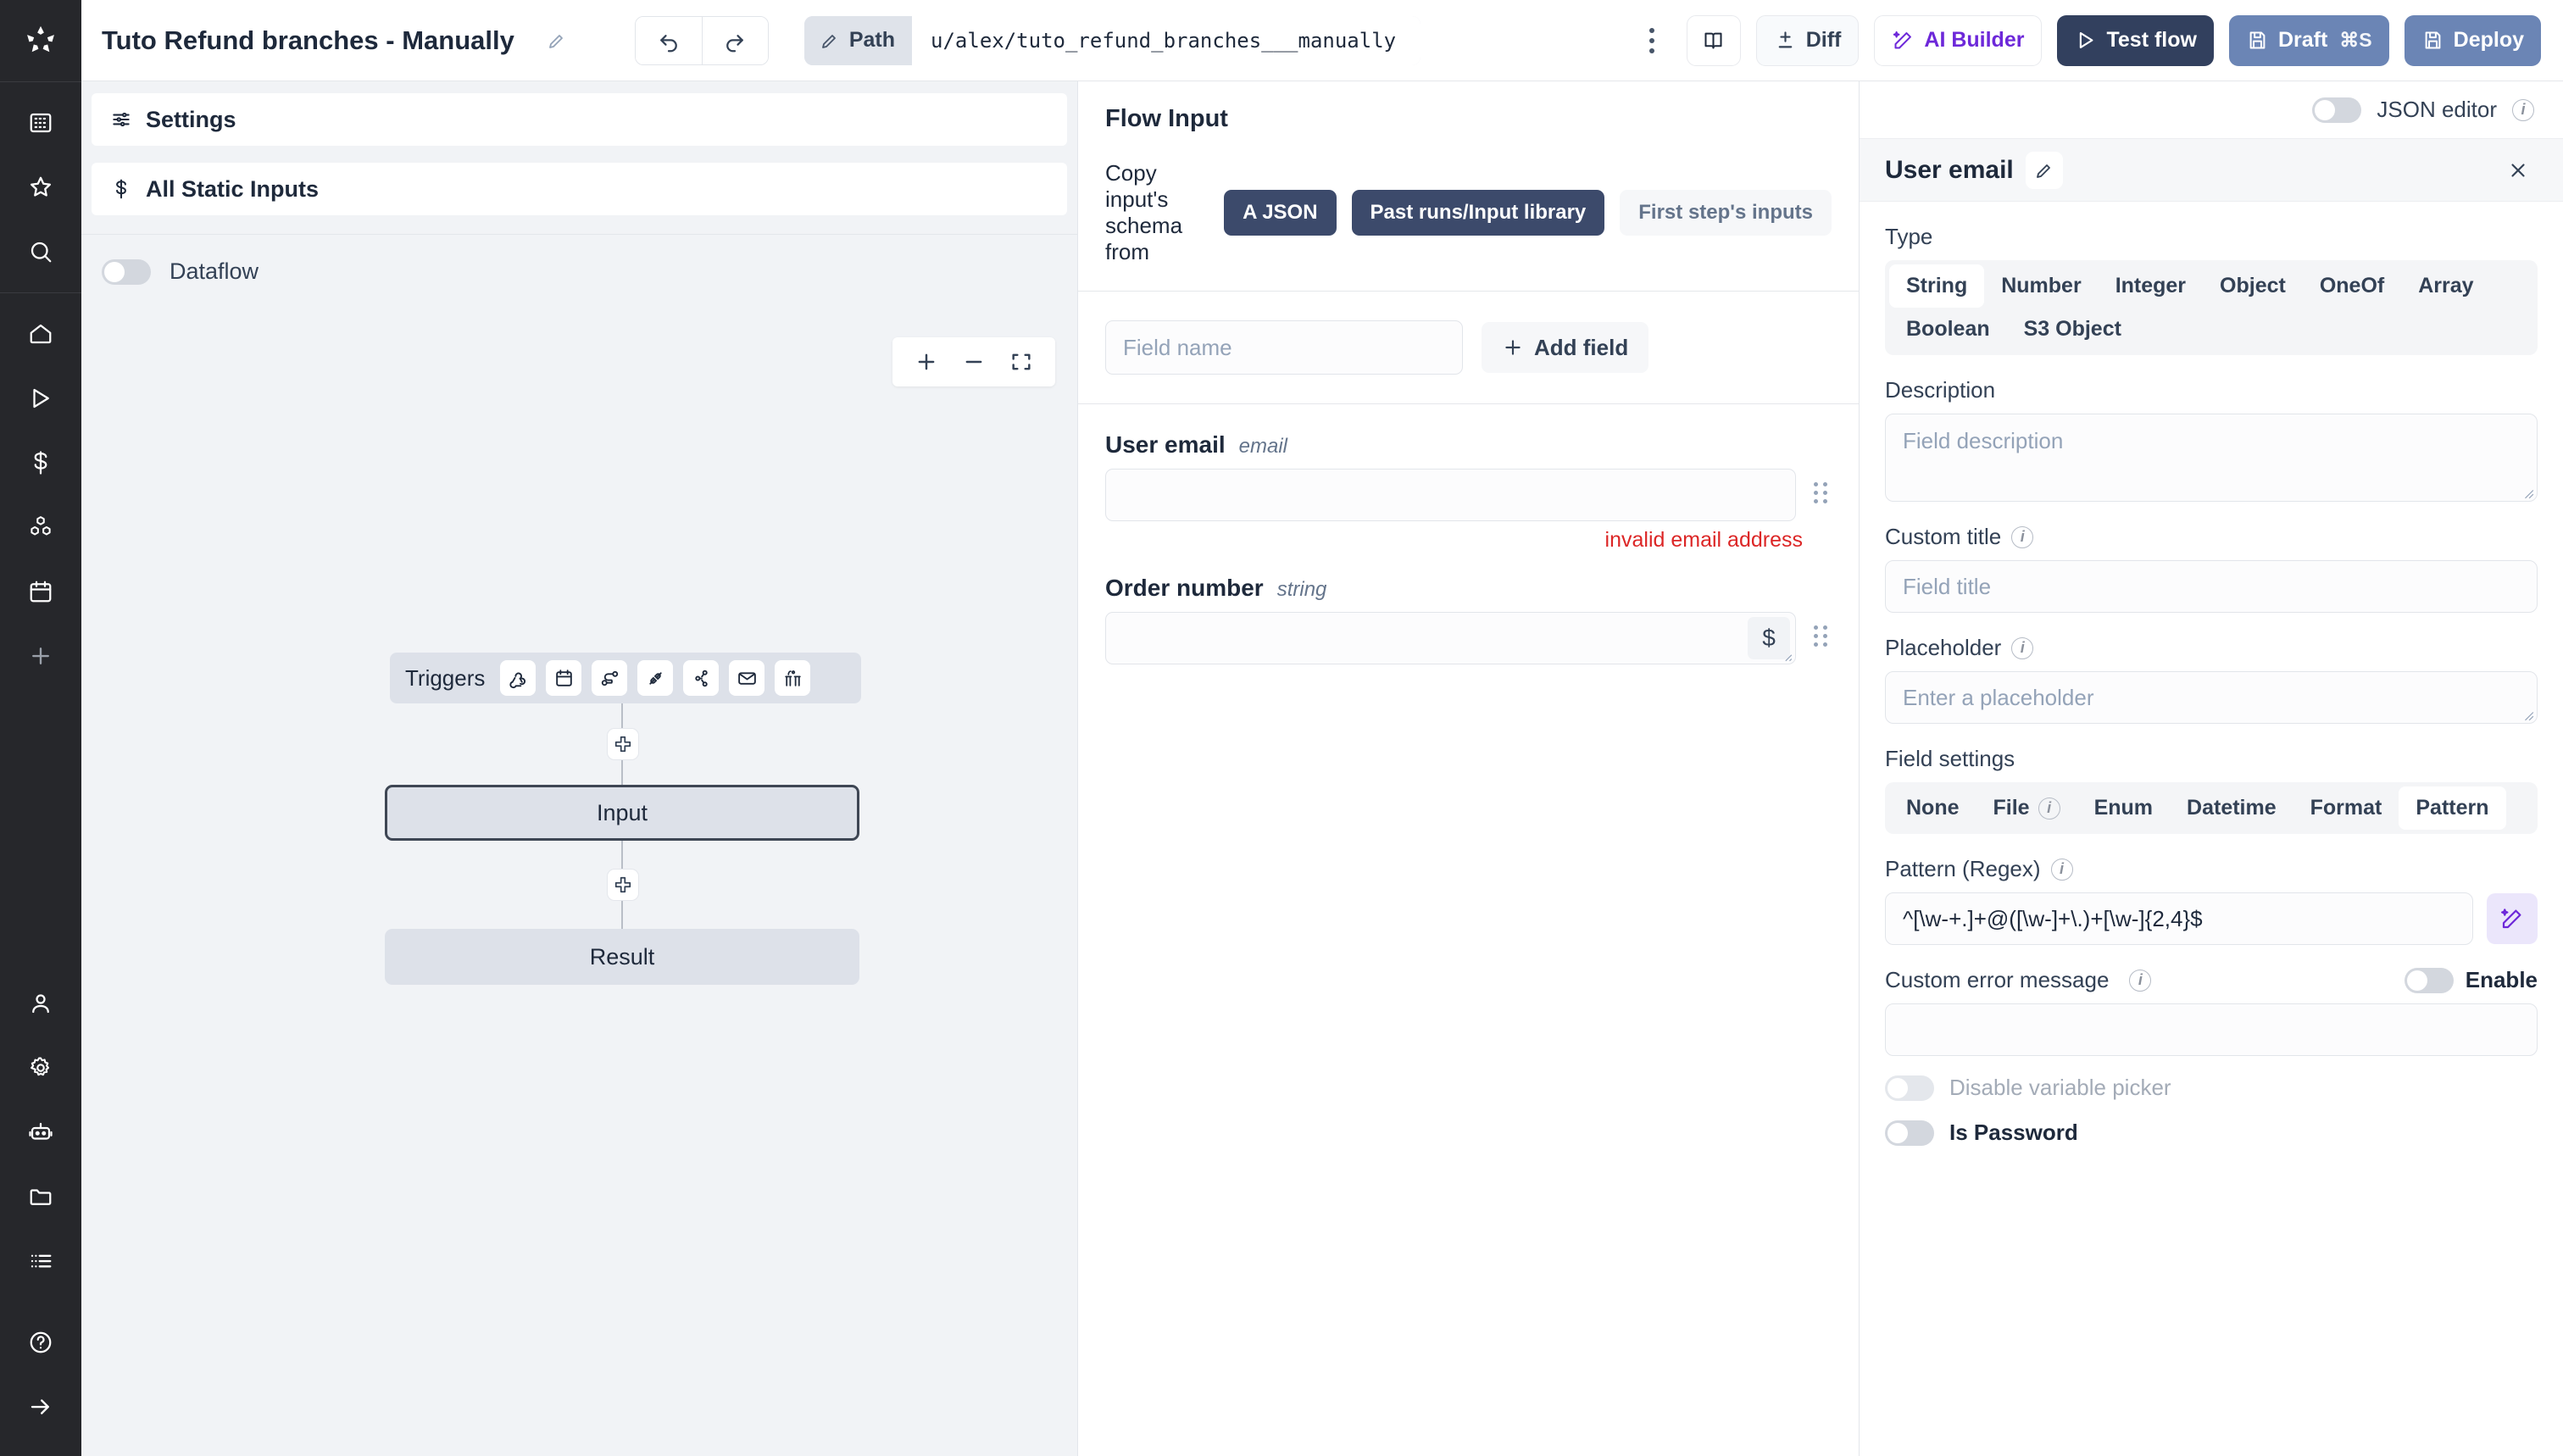 This screenshot has height=1456, width=2563. Describe the element at coordinates (655, 678) in the screenshot. I see `websocket-plug-icon` at that location.